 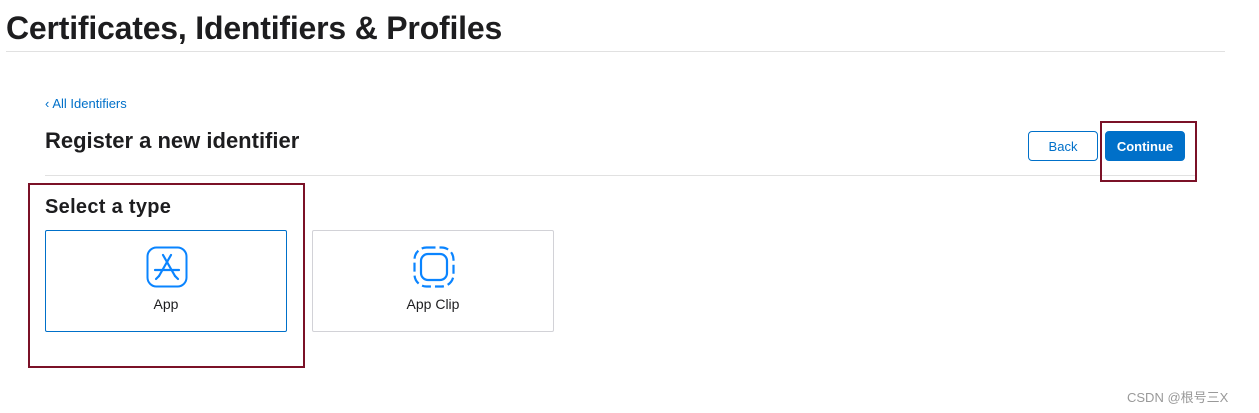 I want to click on all-identifiers-link: ‹ All Identifiers, so click(x=86, y=103).